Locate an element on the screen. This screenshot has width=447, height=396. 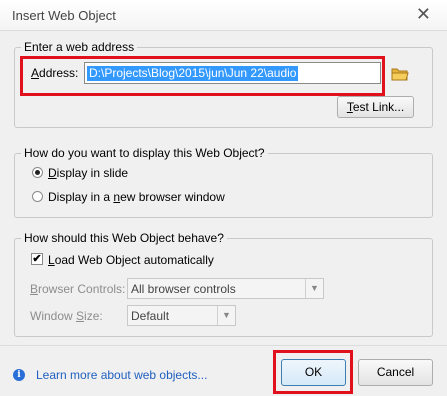
ok-highlight is located at coordinates (313, 372).